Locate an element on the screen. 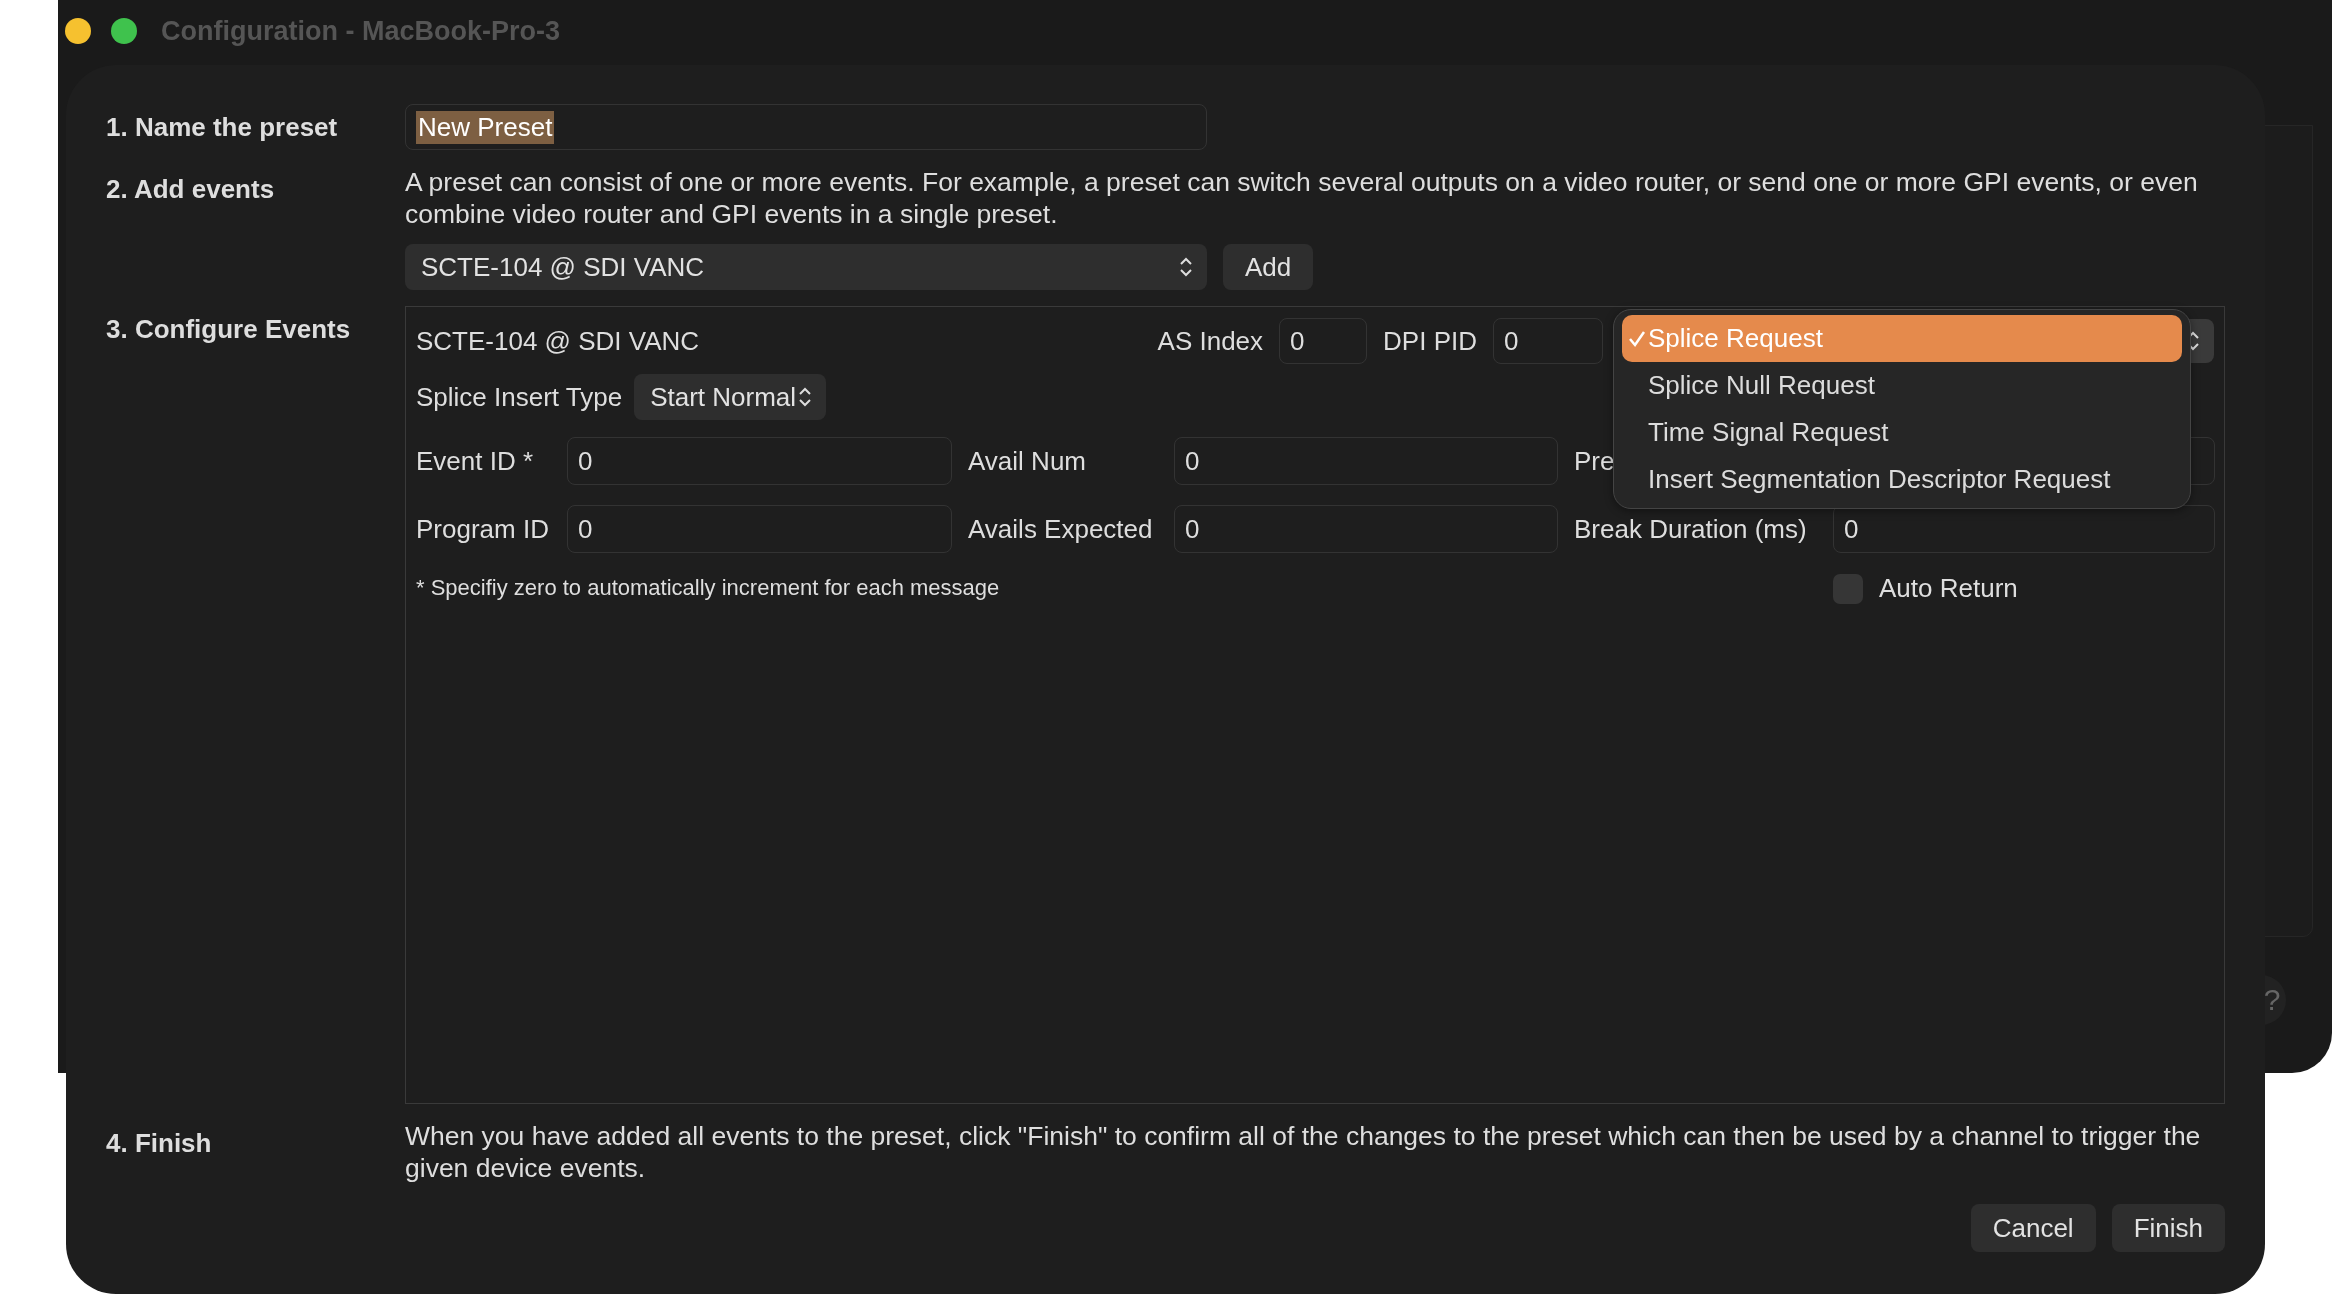 The image size is (2332, 1294). field-label: Program ID is located at coordinates (482, 529).